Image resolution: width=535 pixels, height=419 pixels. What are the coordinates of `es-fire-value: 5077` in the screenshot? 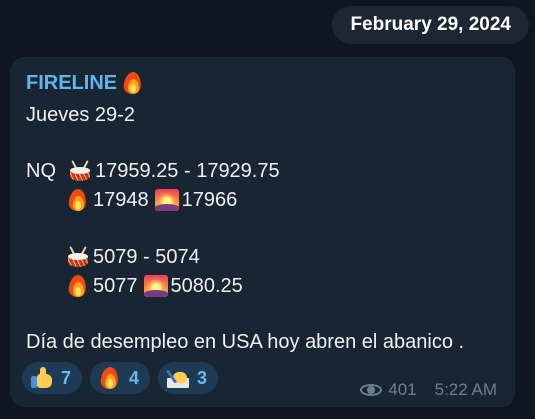 It's located at (115, 285).